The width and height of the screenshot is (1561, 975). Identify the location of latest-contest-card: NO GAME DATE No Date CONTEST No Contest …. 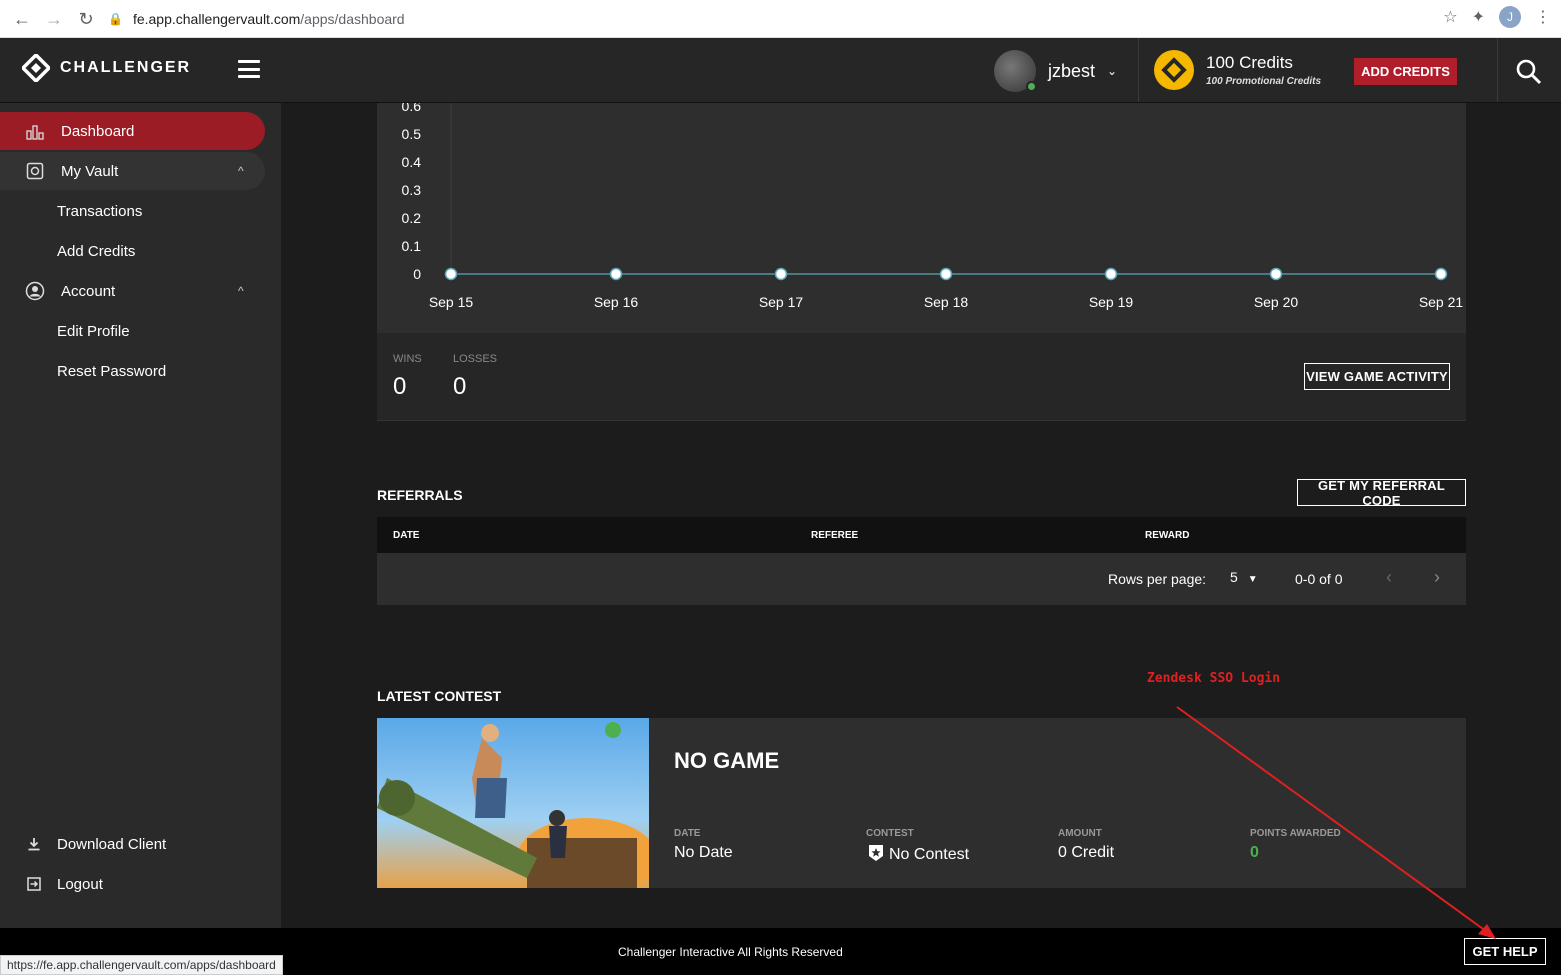
(921, 803).